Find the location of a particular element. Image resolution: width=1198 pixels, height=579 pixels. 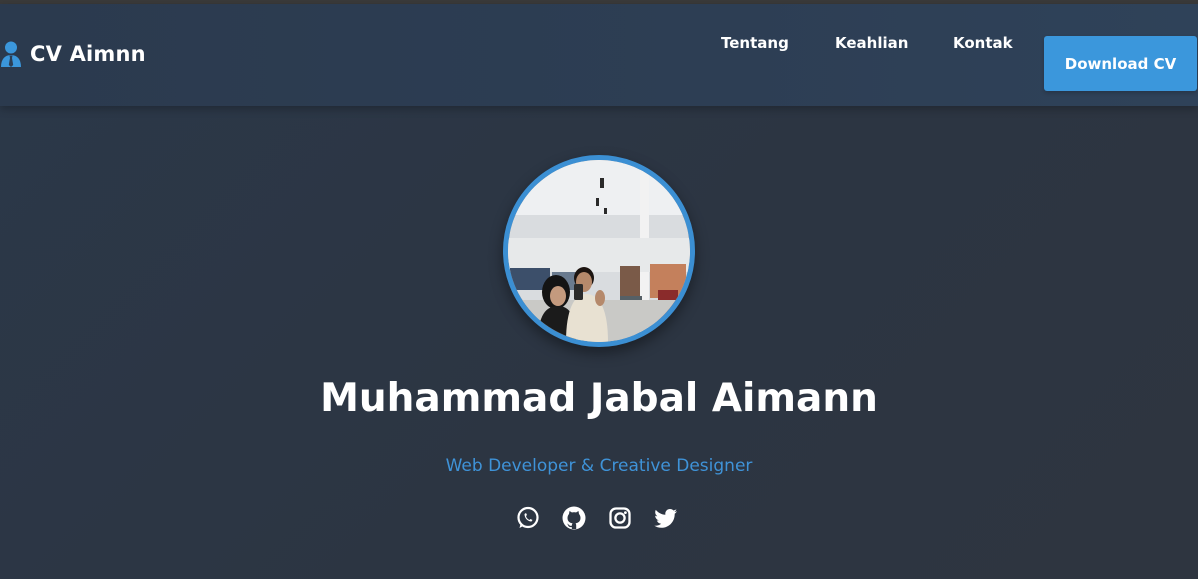

nav-link-keahlian: Keahlian is located at coordinates (871, 43).